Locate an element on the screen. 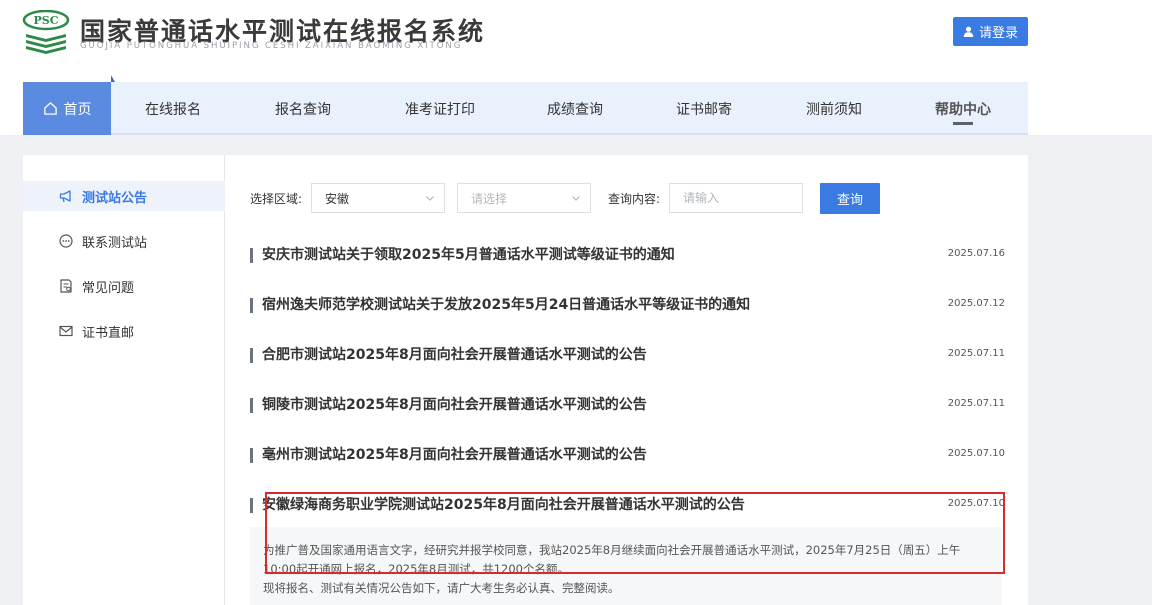  sidebar-item-faq: 常见问题 is located at coordinates (124, 286).